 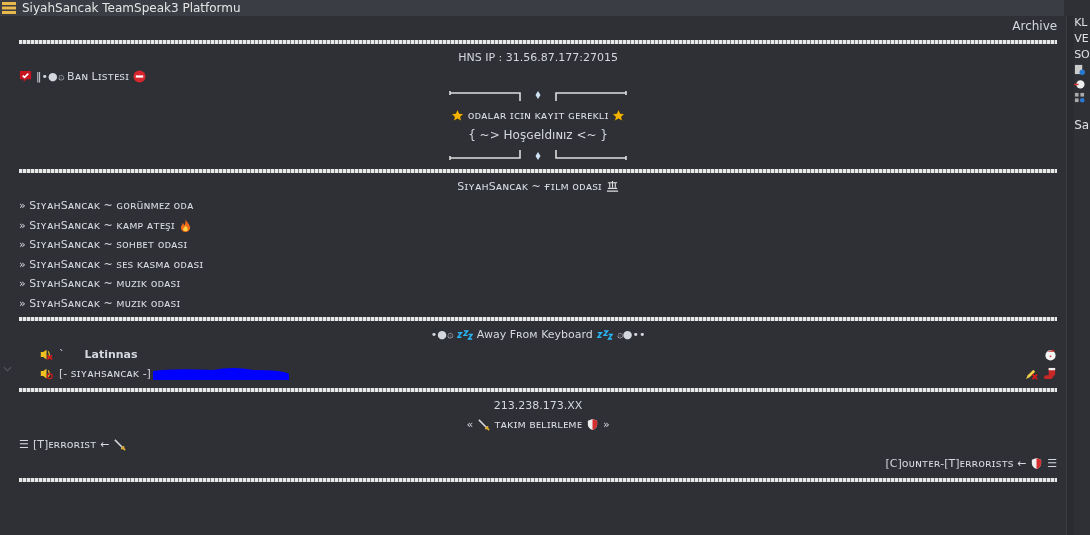 What do you see at coordinates (956, 464) in the screenshot?
I see `channel-name: [C]ᴏᴜɴᴛᴇʀ-[T]ᴇʀʀᴏʀɪsᴛs ←` at bounding box center [956, 464].